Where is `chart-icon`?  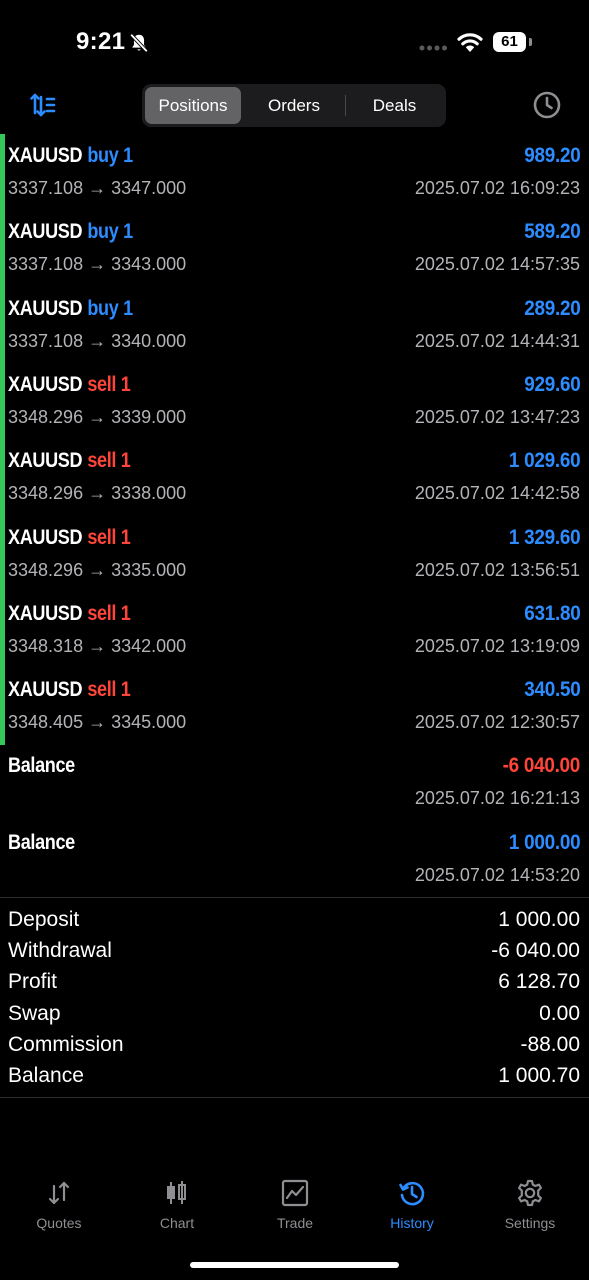 chart-icon is located at coordinates (176, 1192).